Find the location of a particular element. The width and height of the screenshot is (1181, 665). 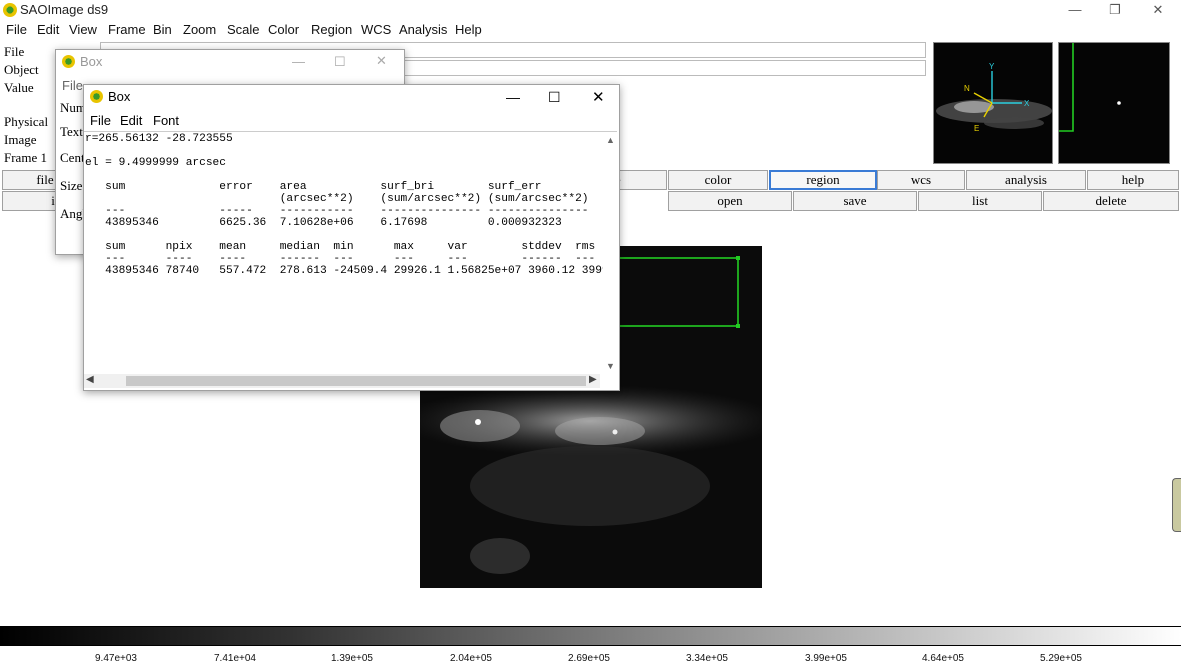

menu-frame: Frame is located at coordinates (127, 29).